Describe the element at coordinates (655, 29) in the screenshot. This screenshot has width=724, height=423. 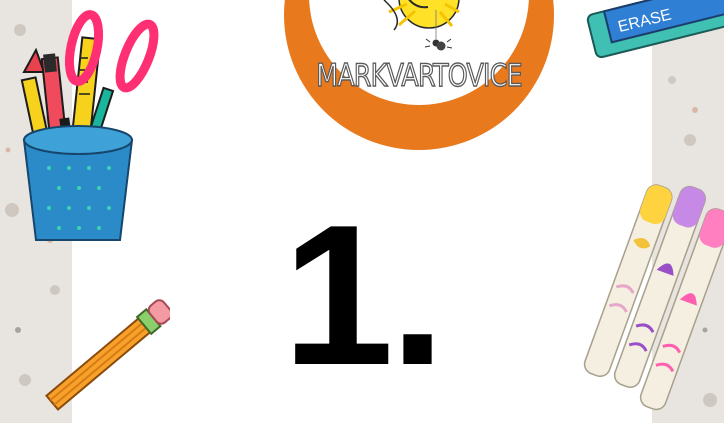
I see `eraser-icon: ERASE` at that location.